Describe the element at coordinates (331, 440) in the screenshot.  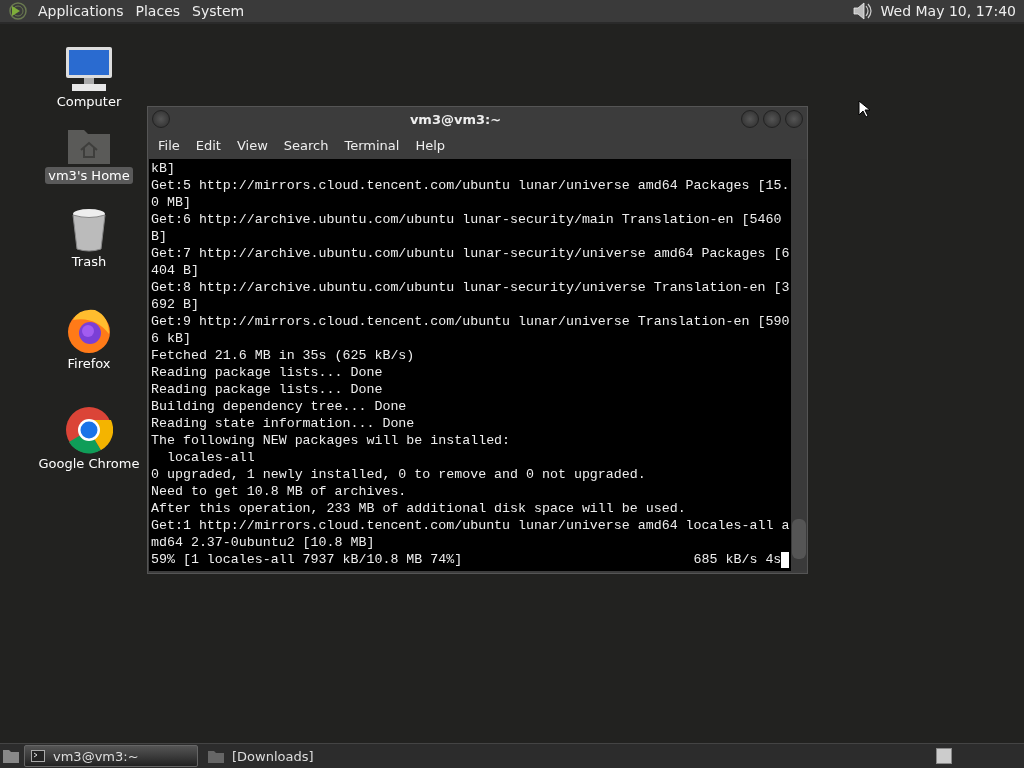
I see `terminal-line: The following NEW packages will be installed:` at that location.